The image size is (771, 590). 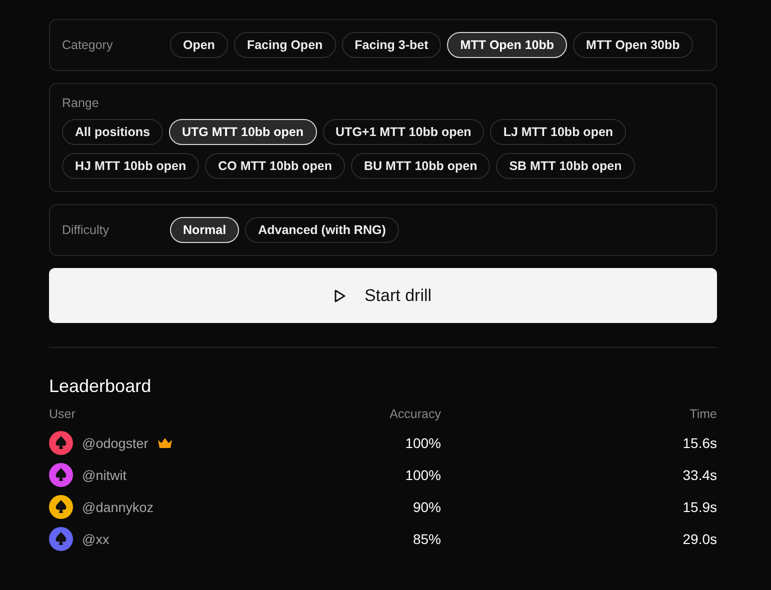 I want to click on difficulty-chip: Normal, so click(x=205, y=230).